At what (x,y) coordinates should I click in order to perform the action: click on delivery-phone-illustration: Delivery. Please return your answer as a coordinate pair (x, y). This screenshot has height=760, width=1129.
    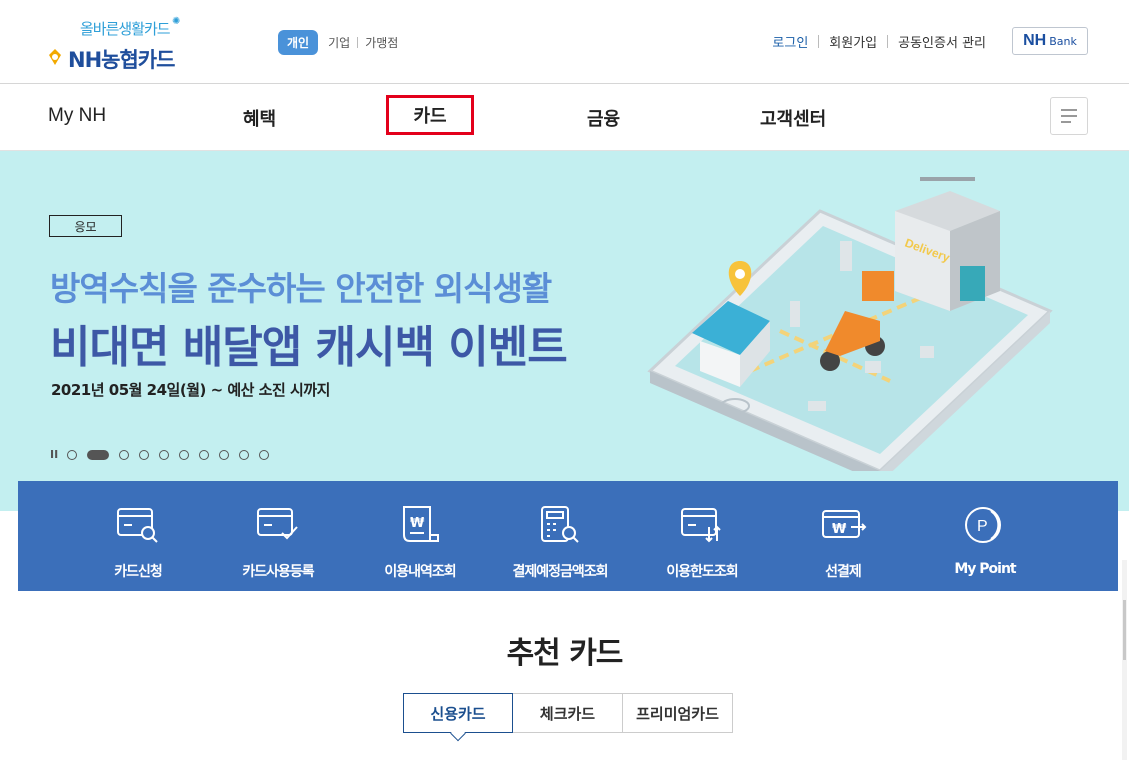
    Looking at the image, I should click on (850, 324).